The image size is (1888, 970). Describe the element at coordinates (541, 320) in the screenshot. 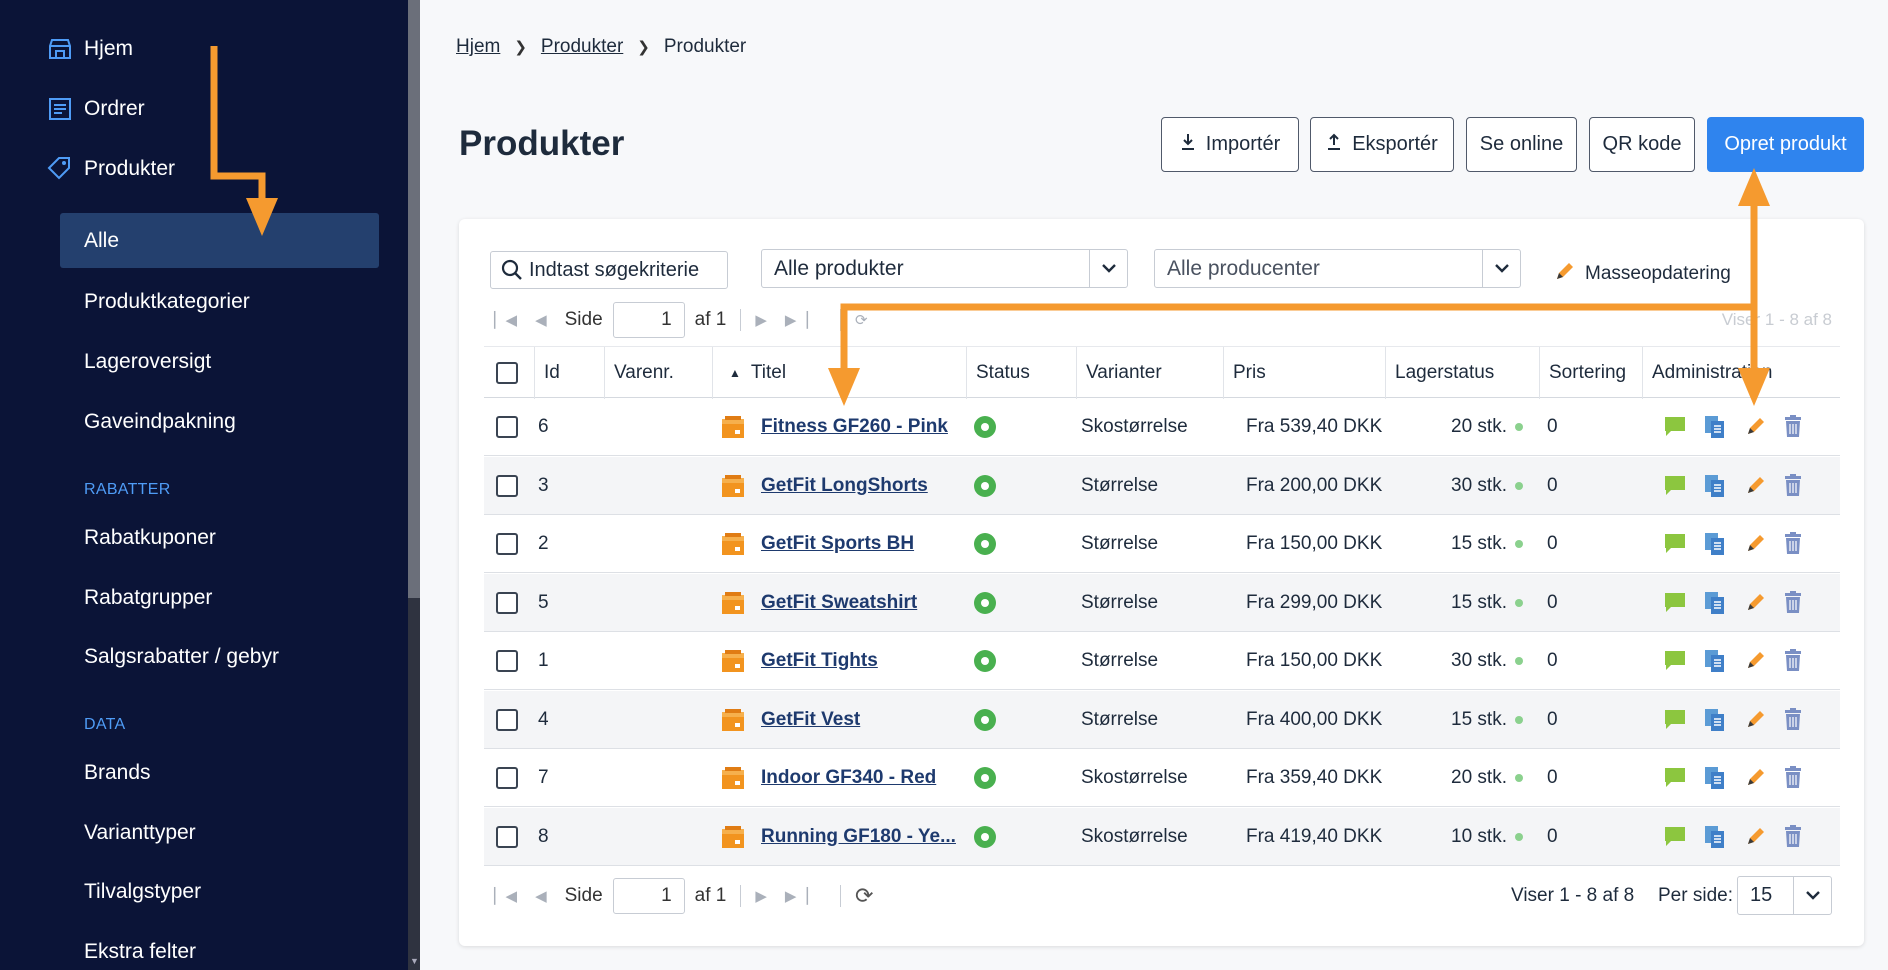

I see `prev-page-icon: ◀` at that location.